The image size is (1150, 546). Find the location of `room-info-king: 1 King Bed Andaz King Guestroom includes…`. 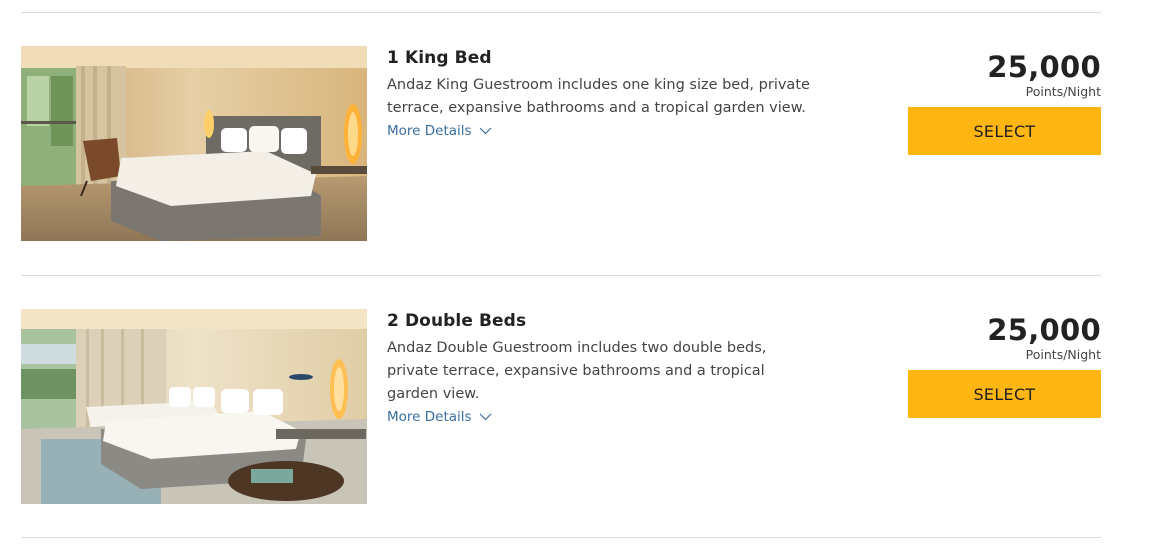

room-info-king: 1 King Bed Andaz King Guestroom includes… is located at coordinates (607, 92).